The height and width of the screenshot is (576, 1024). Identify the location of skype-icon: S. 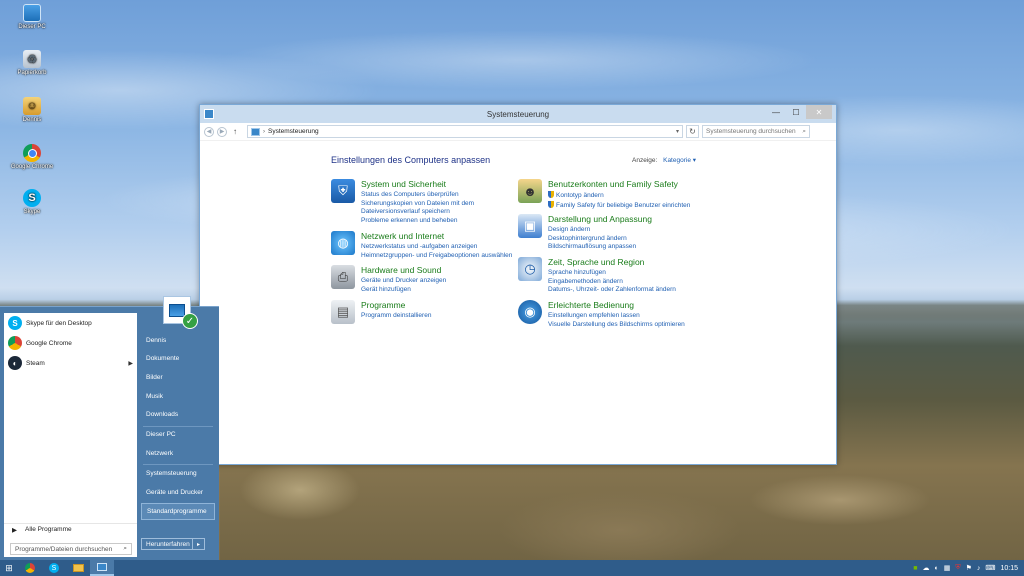
(54, 568).